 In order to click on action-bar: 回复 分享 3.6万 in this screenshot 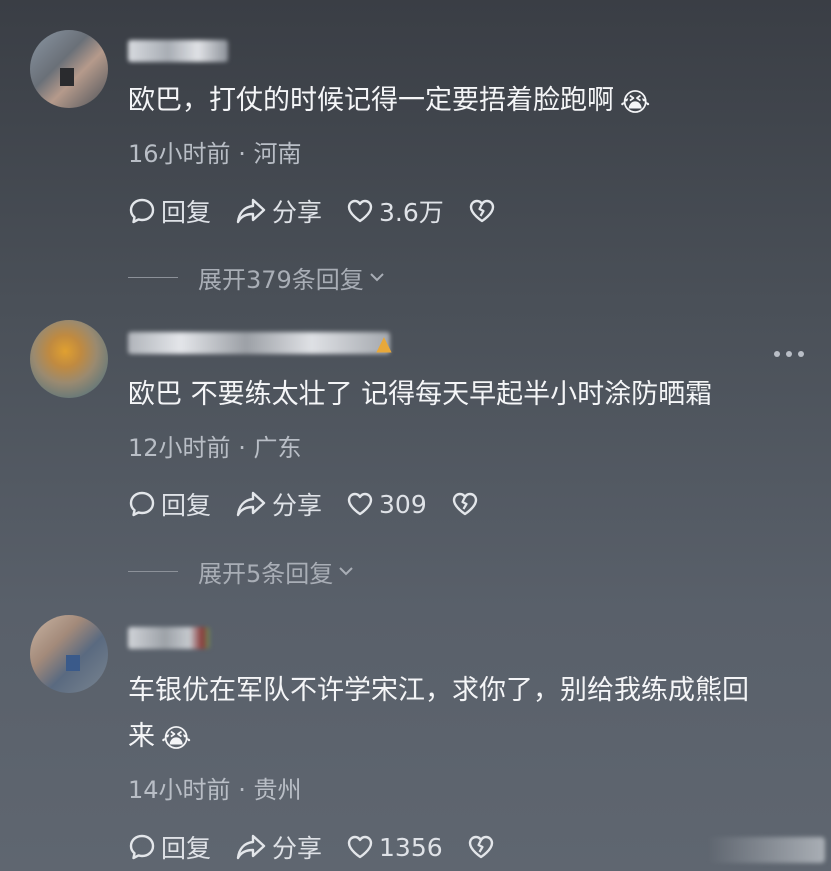, I will do `click(324, 211)`.